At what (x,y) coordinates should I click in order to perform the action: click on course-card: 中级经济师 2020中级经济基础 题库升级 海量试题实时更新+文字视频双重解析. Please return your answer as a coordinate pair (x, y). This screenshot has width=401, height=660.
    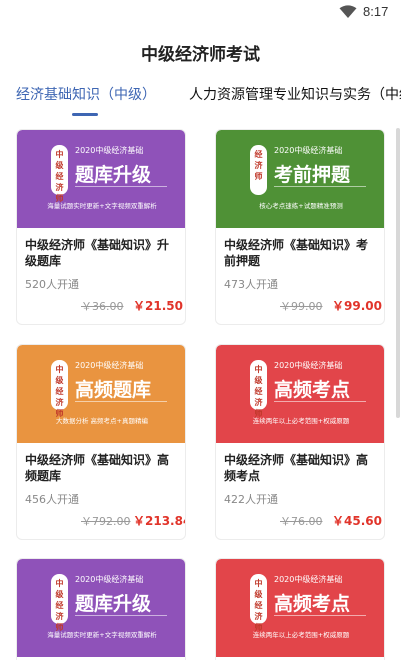
    Looking at the image, I should click on (101, 609).